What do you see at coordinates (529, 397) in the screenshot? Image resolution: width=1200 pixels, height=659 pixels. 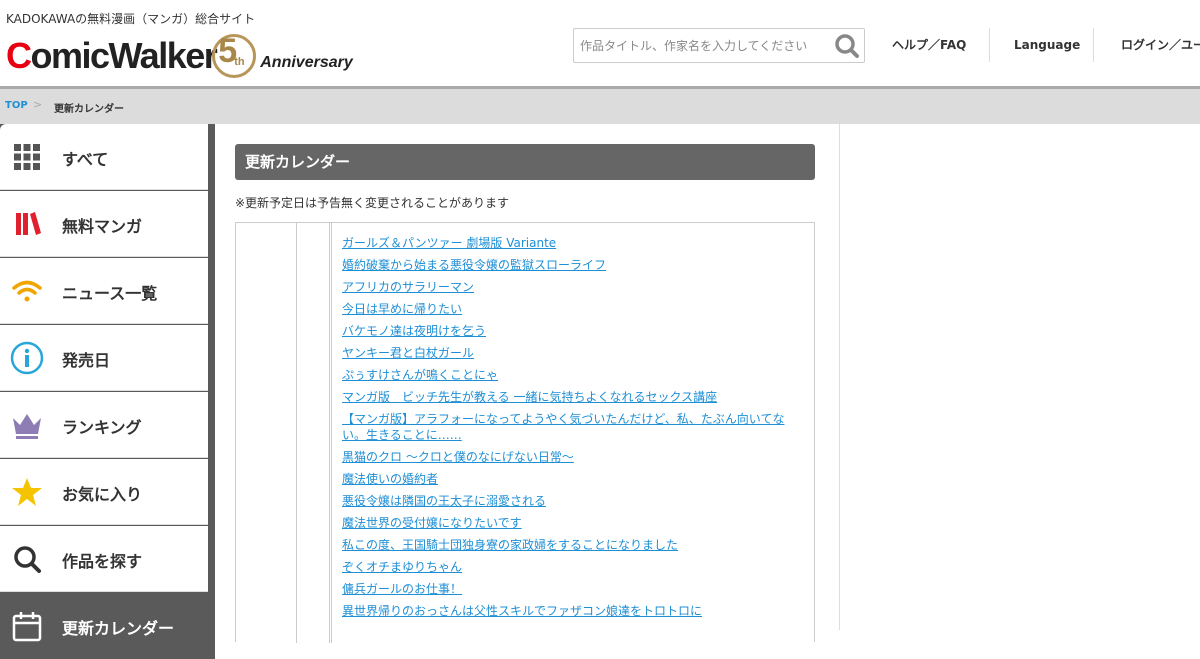 I see `manga-title-link: マンガ版 ビッチ先生が教える 一緒に気持ちよくなれるセックス講座` at bounding box center [529, 397].